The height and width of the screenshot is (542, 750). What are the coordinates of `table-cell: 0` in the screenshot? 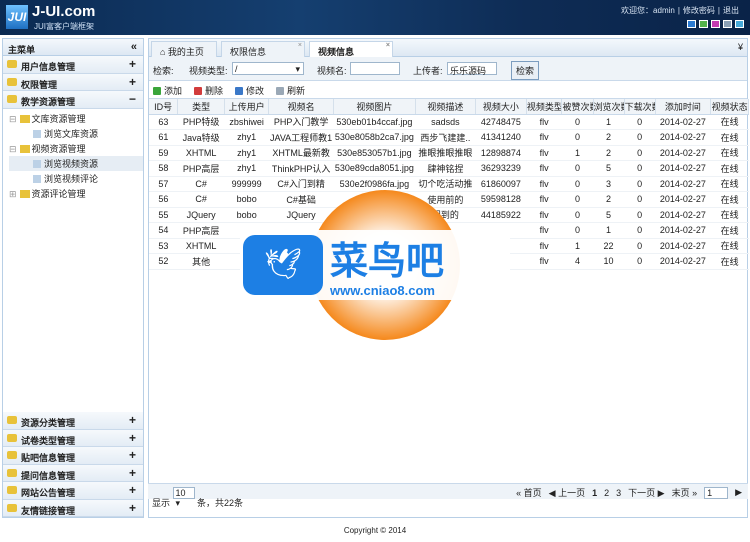 It's located at (640, 184).